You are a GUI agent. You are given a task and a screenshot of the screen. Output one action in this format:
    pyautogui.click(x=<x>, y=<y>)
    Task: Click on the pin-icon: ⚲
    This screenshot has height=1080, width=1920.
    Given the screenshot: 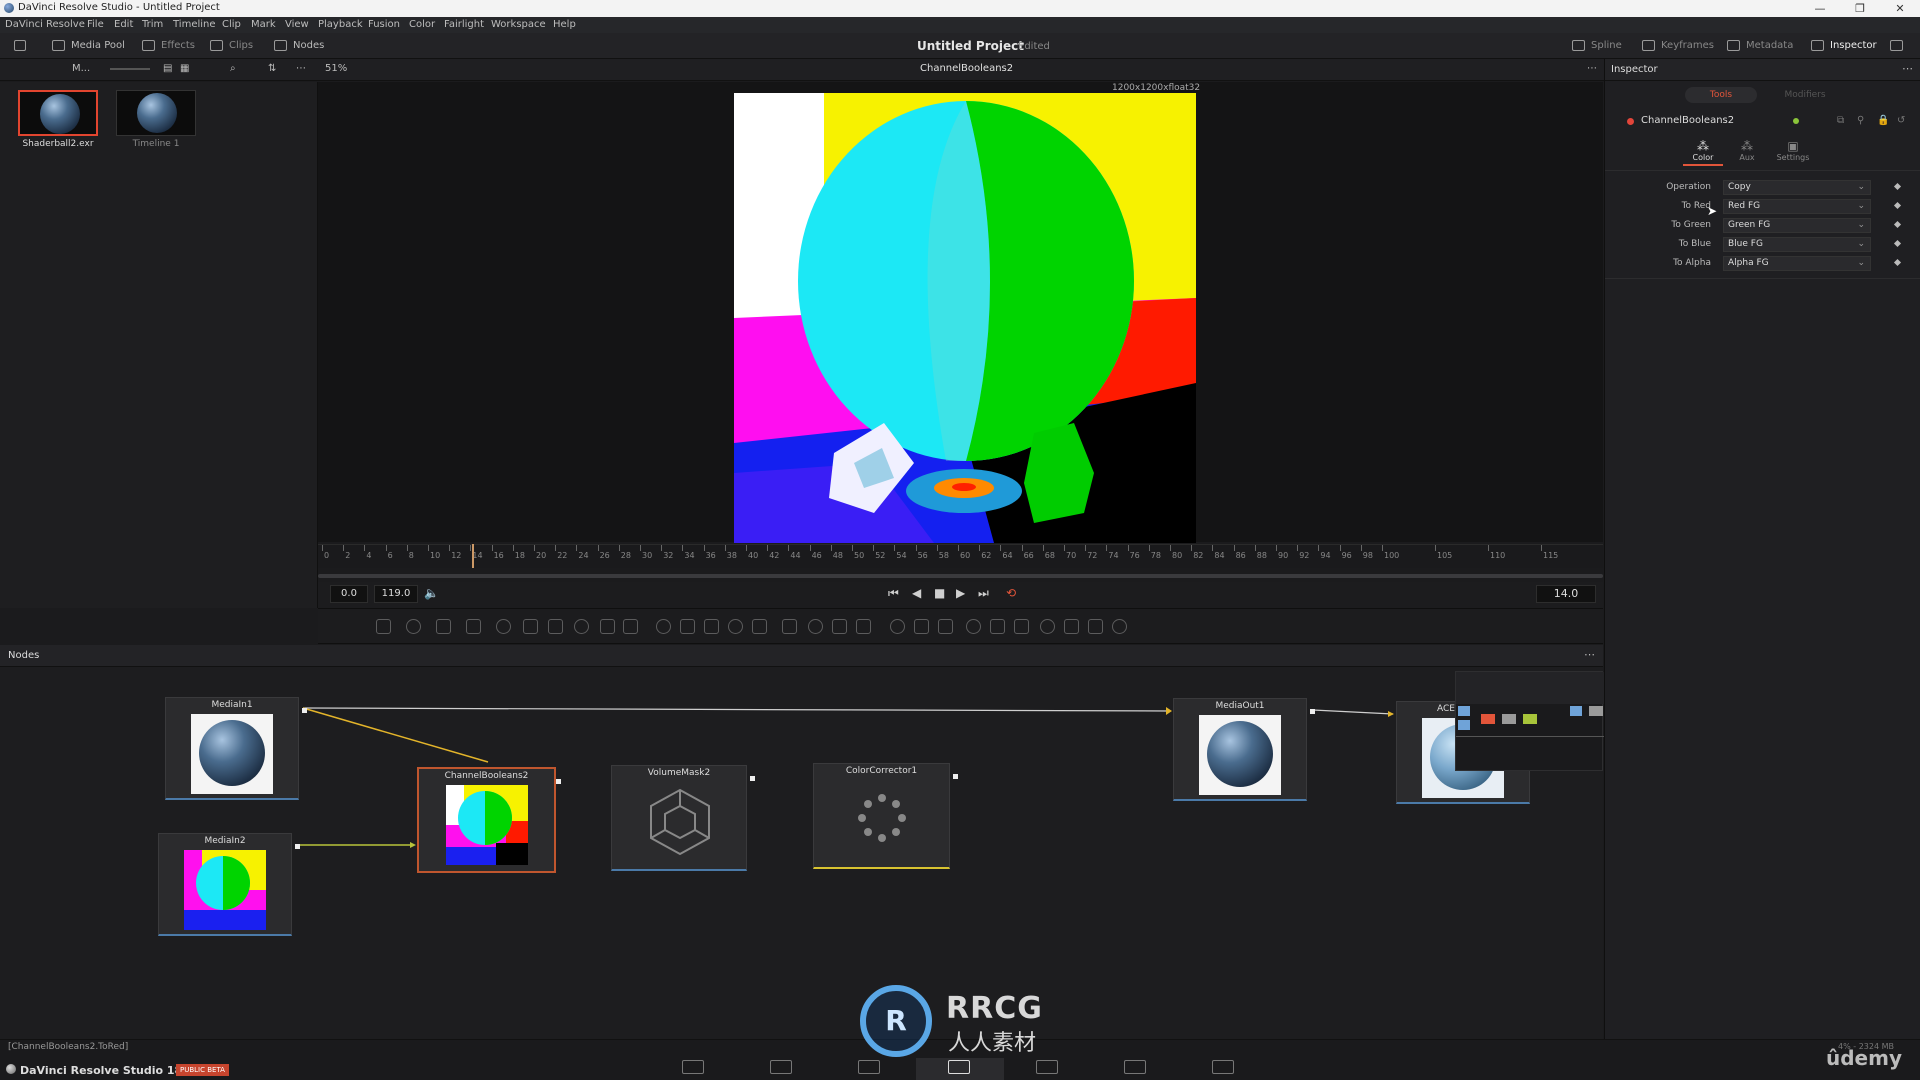 What is the action you would take?
    pyautogui.click(x=1860, y=120)
    